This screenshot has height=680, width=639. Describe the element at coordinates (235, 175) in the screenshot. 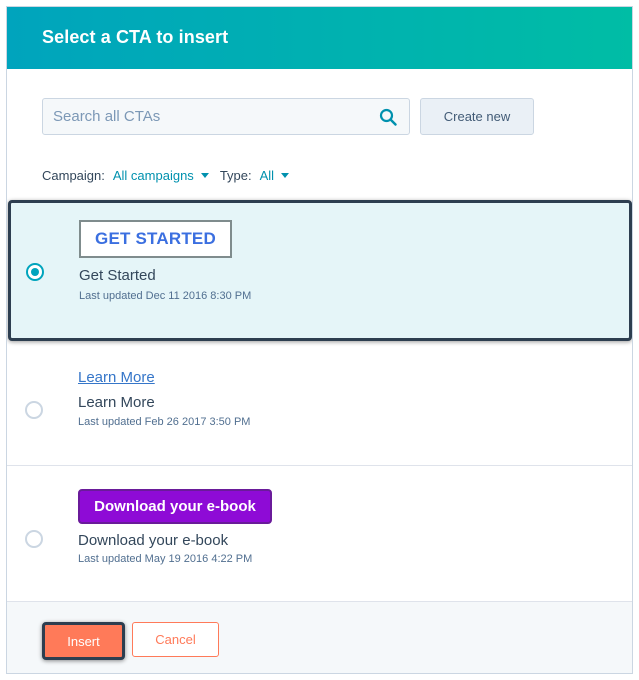

I see `type-filter-label: Type:` at that location.